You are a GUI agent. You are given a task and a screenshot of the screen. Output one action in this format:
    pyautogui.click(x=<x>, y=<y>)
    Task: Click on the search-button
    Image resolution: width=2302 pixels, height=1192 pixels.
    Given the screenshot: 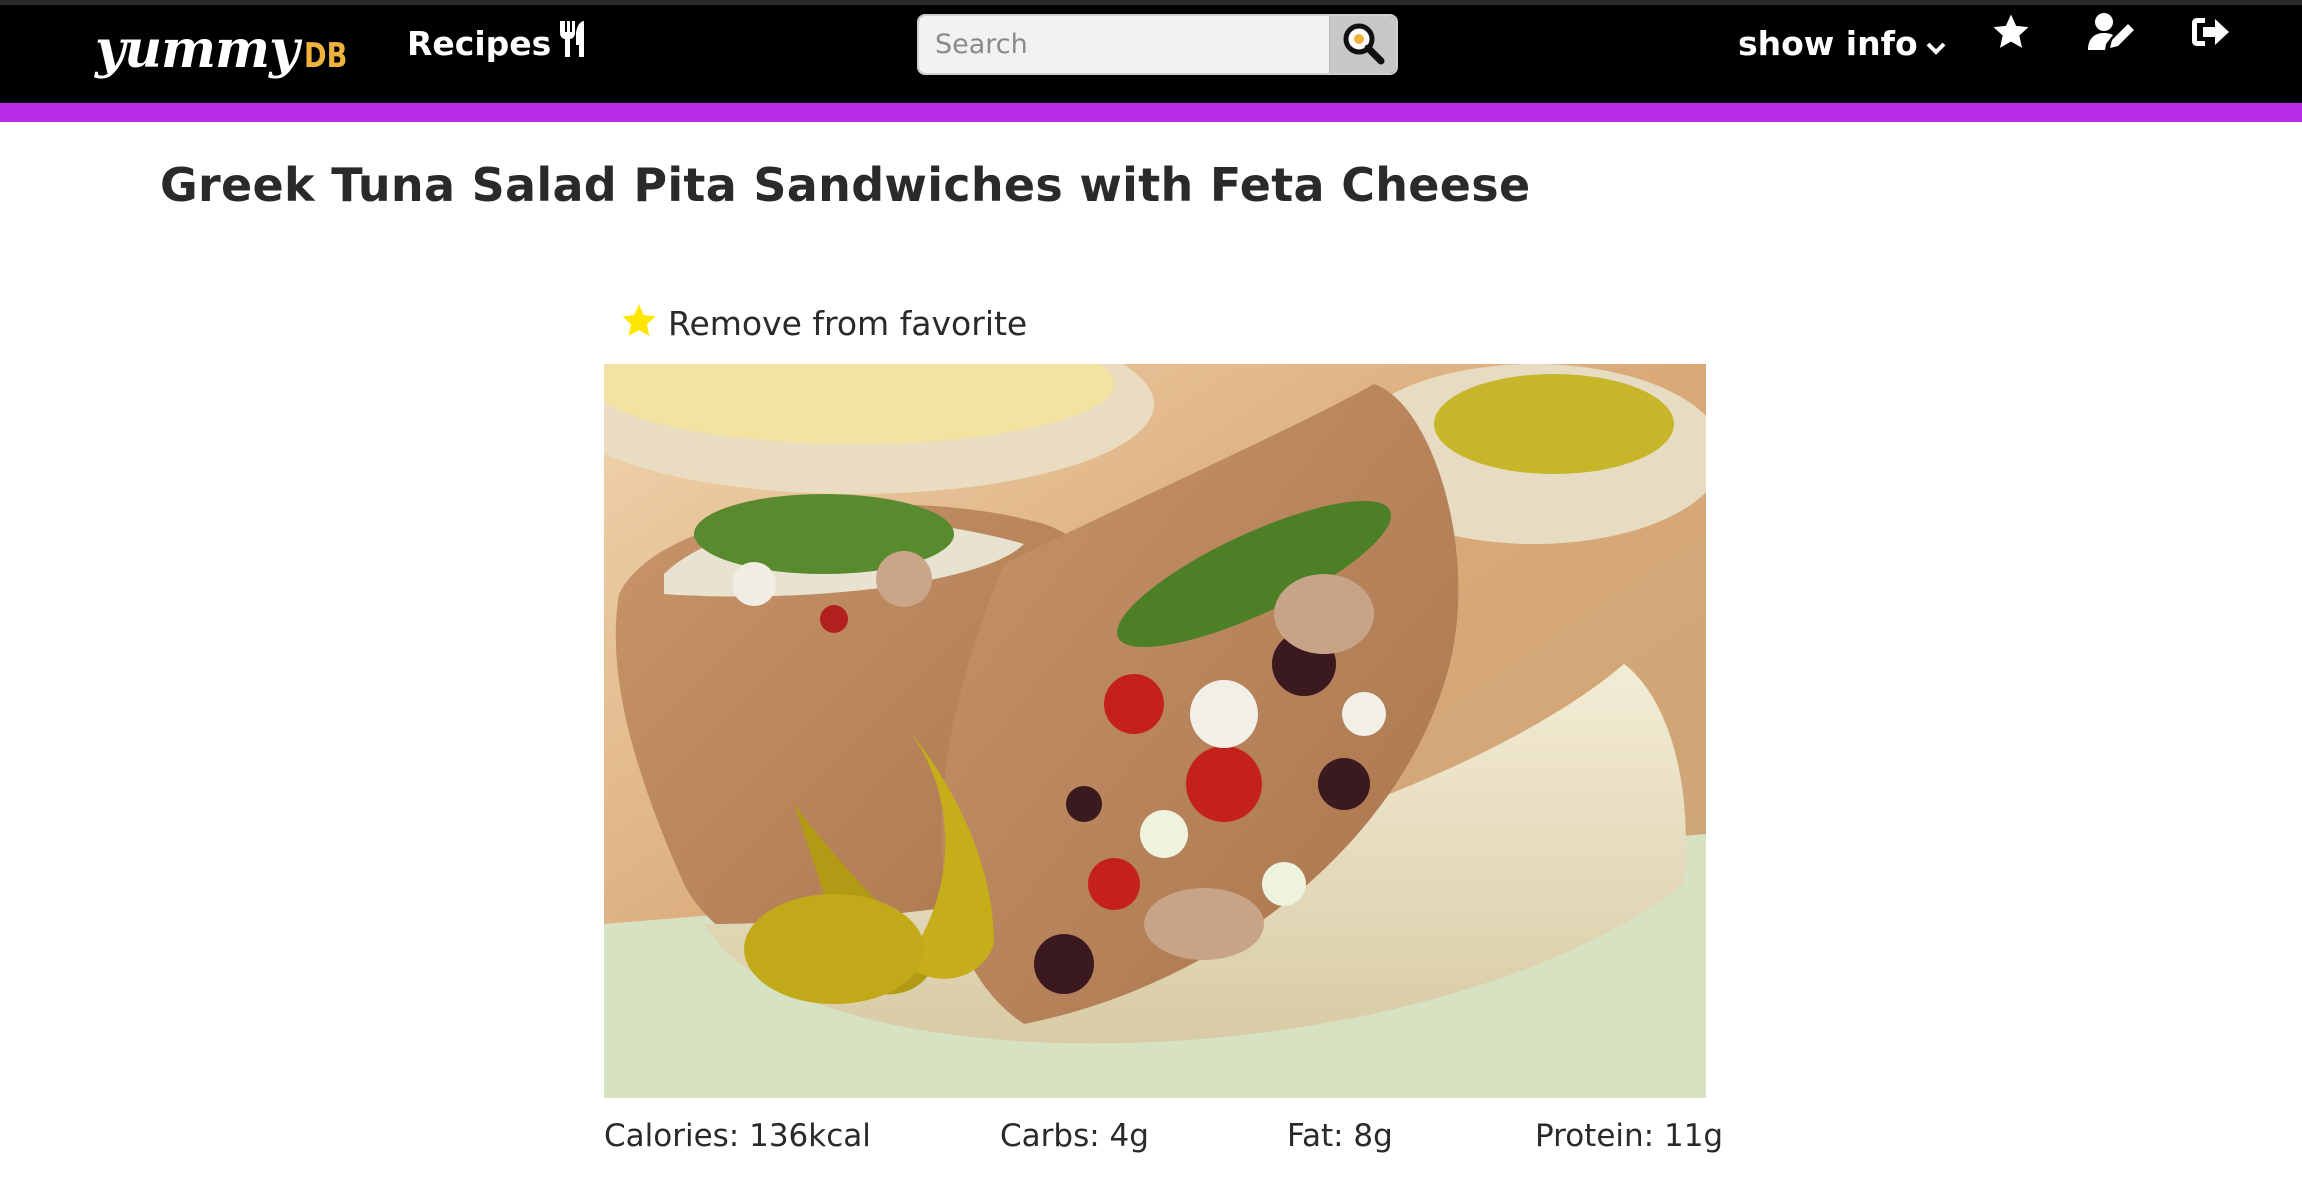 What is the action you would take?
    pyautogui.click(x=1362, y=44)
    